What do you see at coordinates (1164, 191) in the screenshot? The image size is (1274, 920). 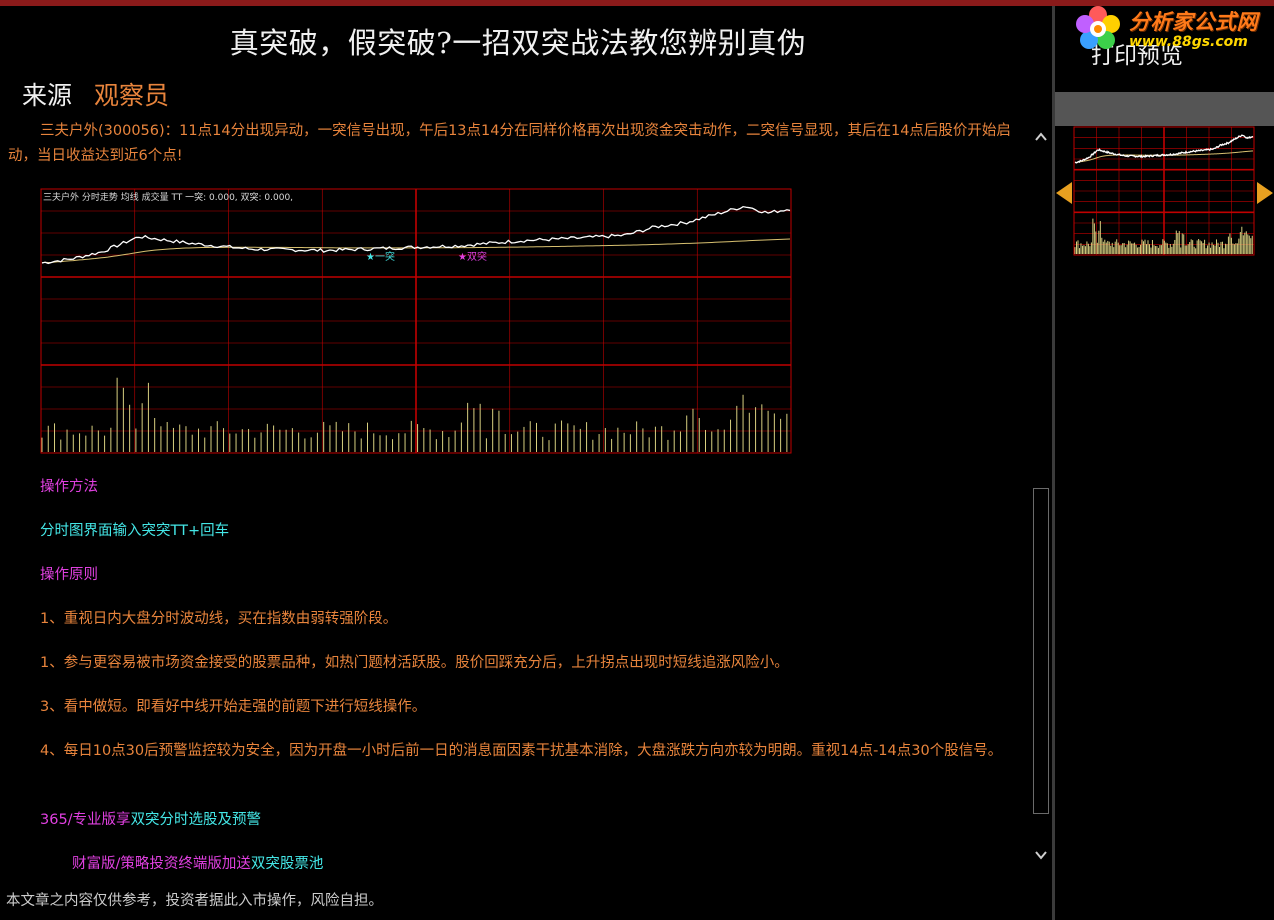 I see `page-thumbnail` at bounding box center [1164, 191].